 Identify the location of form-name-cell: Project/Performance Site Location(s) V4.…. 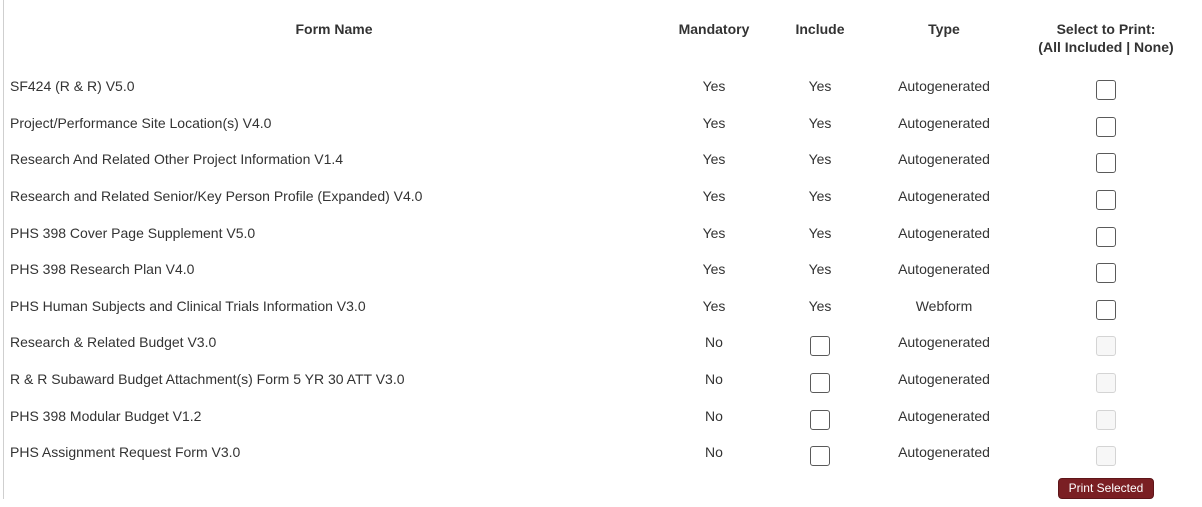
(141, 122).